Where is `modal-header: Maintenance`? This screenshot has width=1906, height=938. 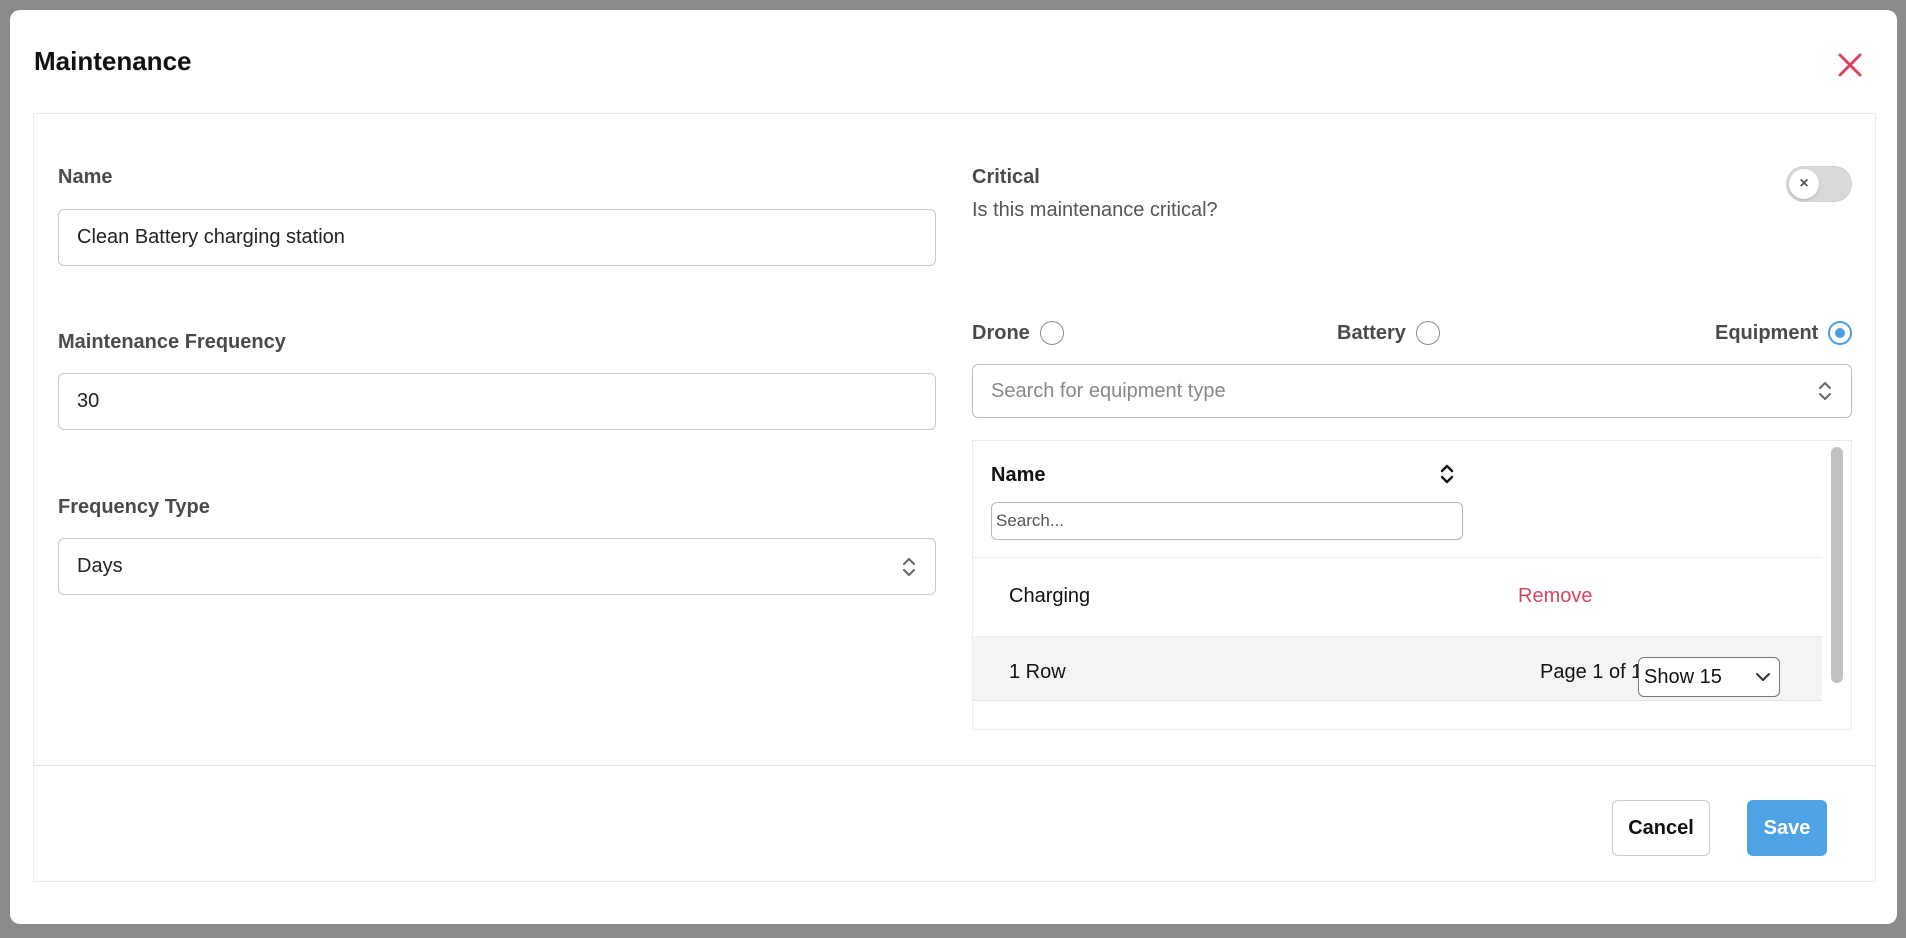 modal-header: Maintenance is located at coordinates (953, 61).